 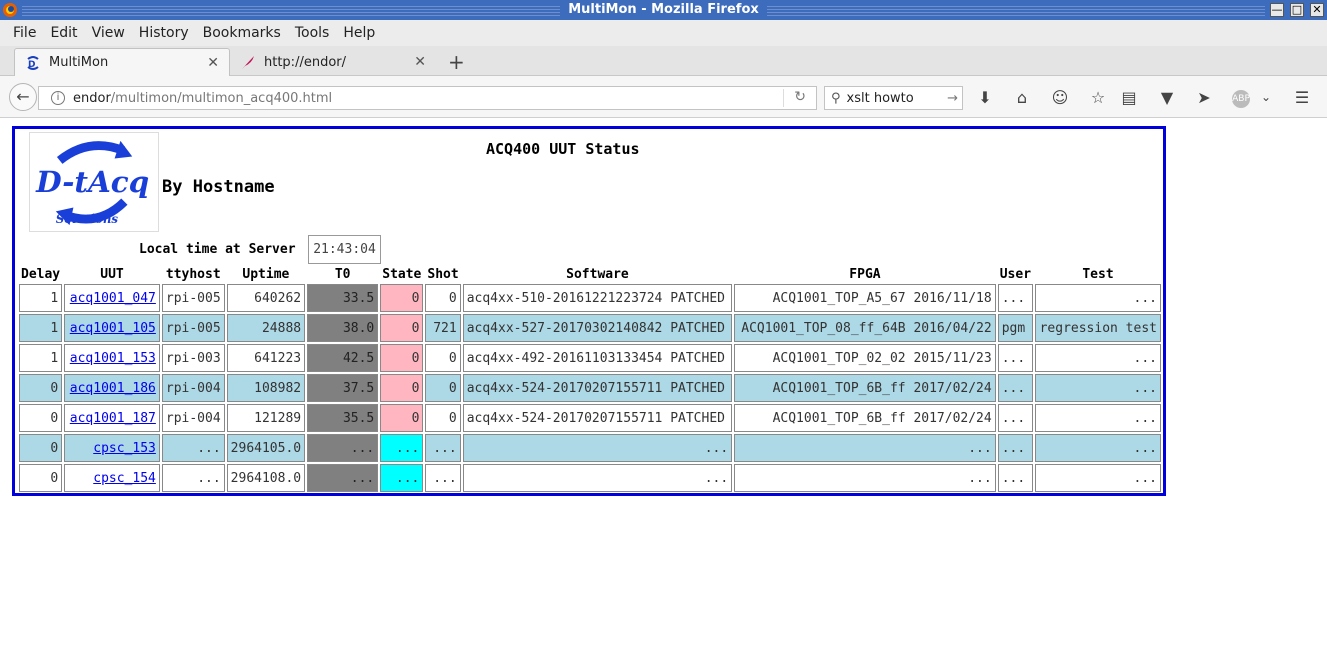 I want to click on chat-icon: ☺, so click(x=1060, y=97).